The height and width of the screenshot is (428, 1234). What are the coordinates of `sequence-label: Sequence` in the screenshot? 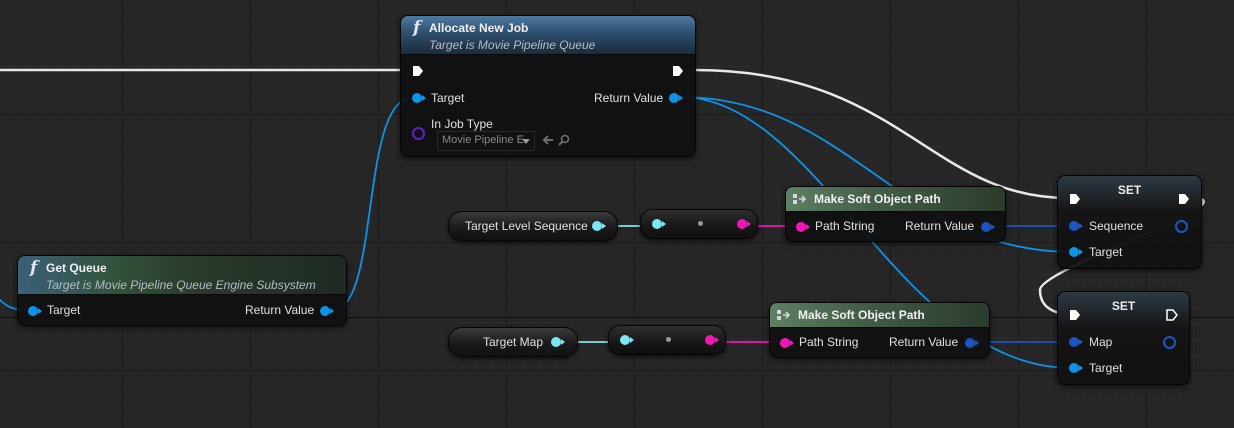 It's located at (1116, 226).